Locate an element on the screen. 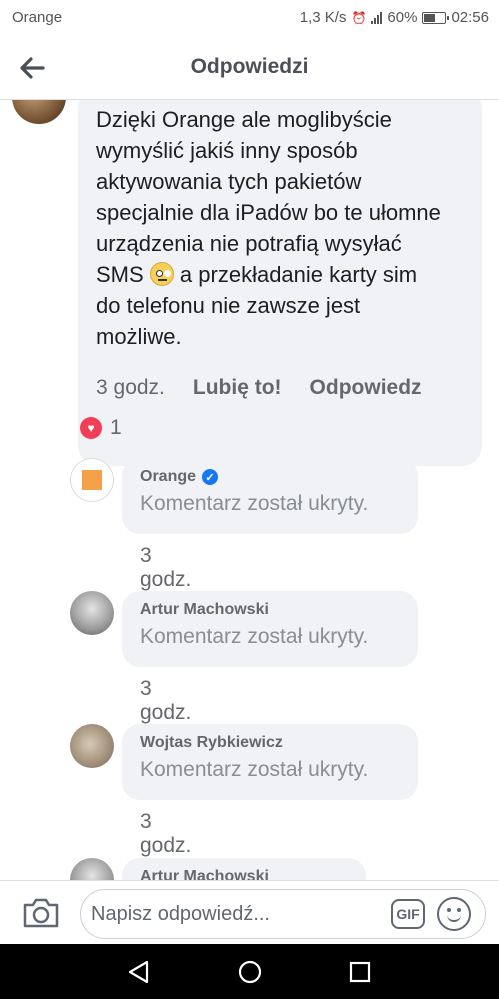 Image resolution: width=499 pixels, height=999 pixels. signal-icon is located at coordinates (377, 17).